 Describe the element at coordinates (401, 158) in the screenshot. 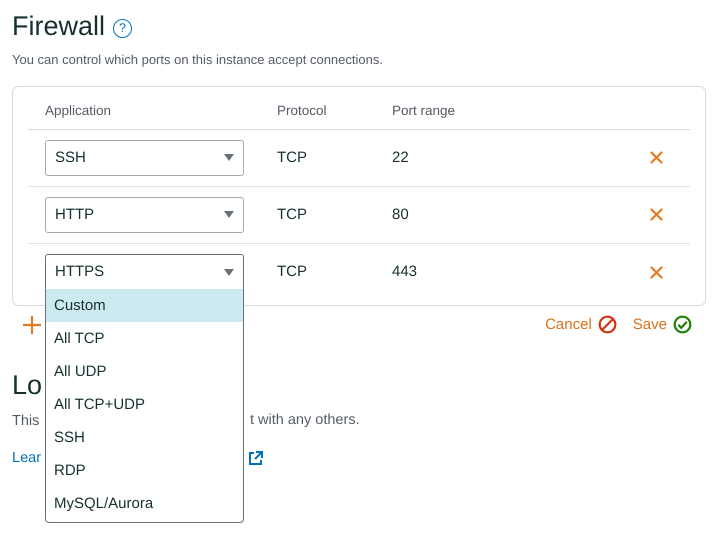

I see `port-range-cell-text: 22` at that location.